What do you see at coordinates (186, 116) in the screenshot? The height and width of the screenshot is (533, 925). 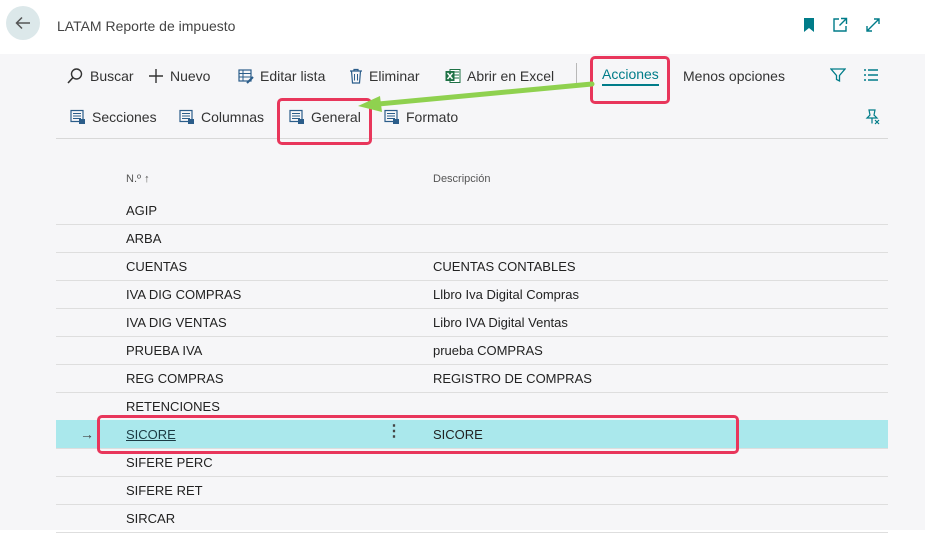 I see `columns-icon` at bounding box center [186, 116].